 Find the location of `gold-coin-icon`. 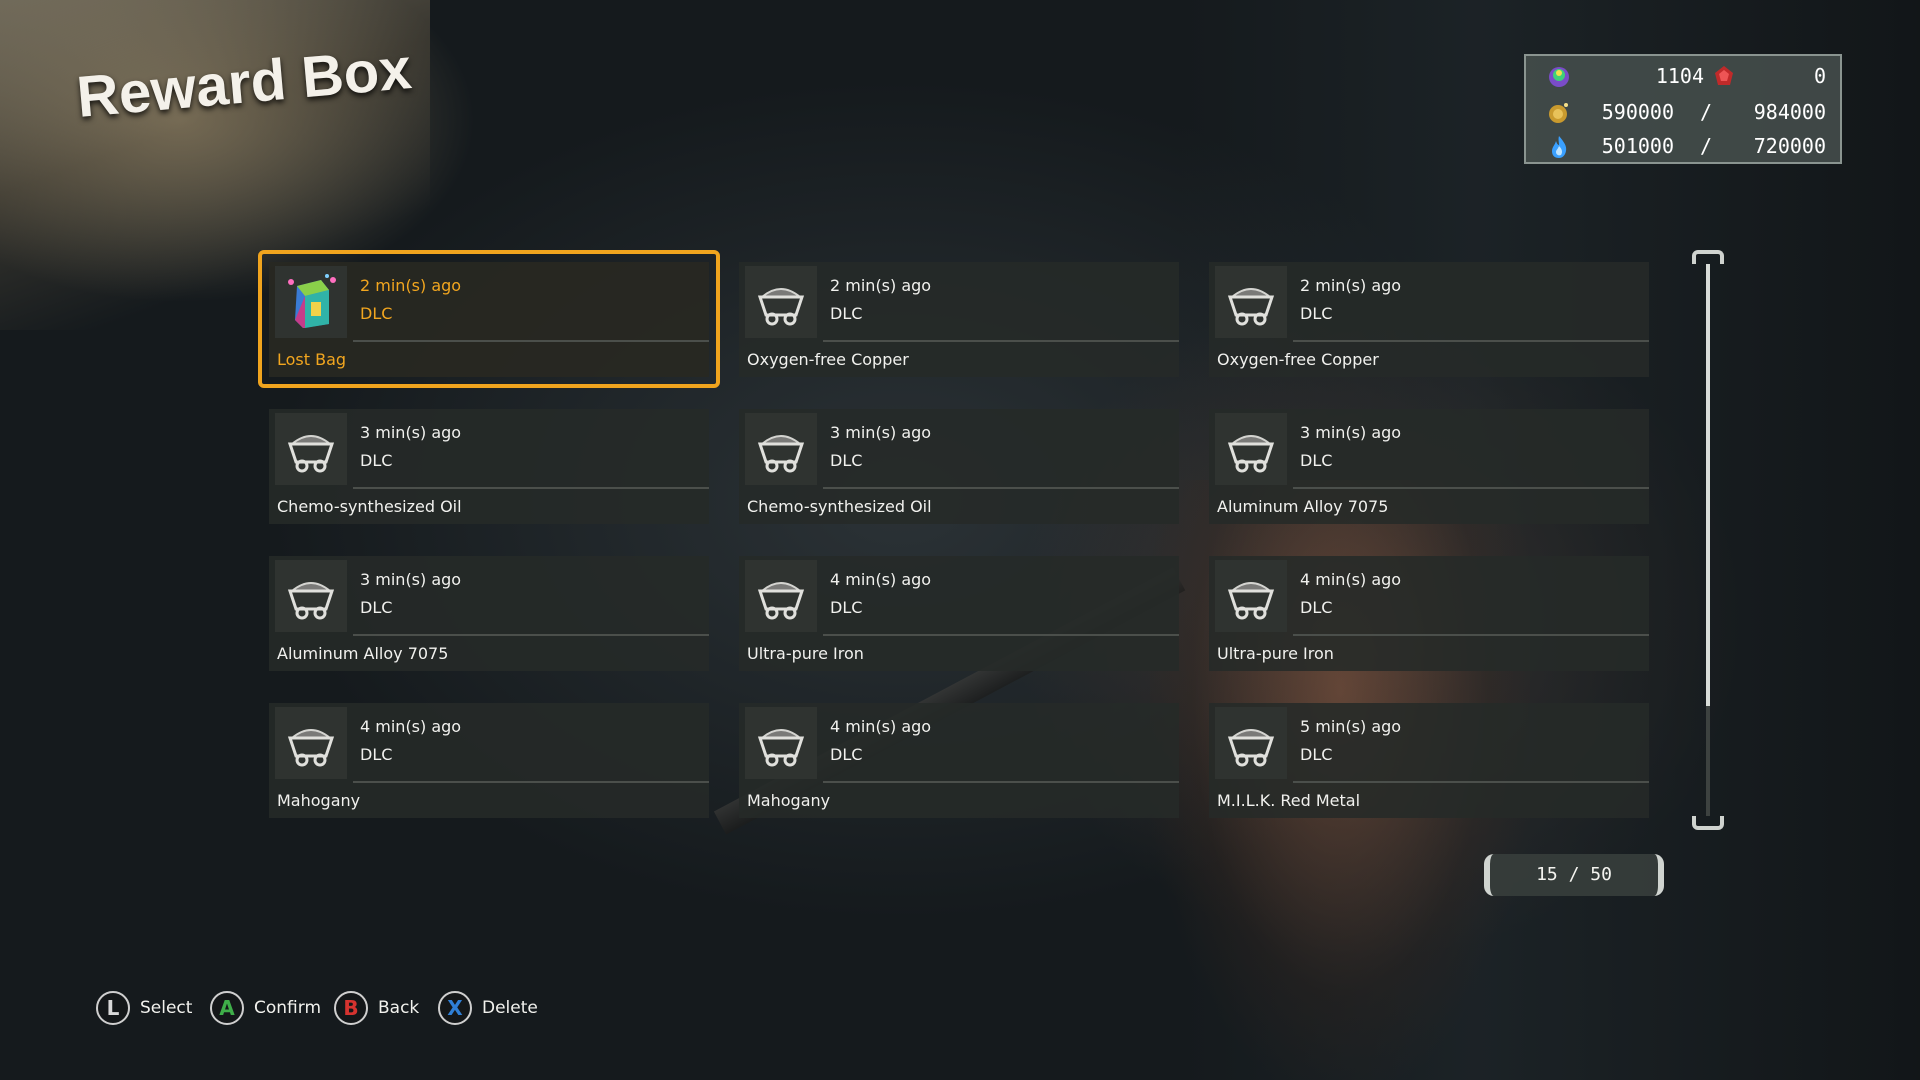

gold-coin-icon is located at coordinates (1559, 113).